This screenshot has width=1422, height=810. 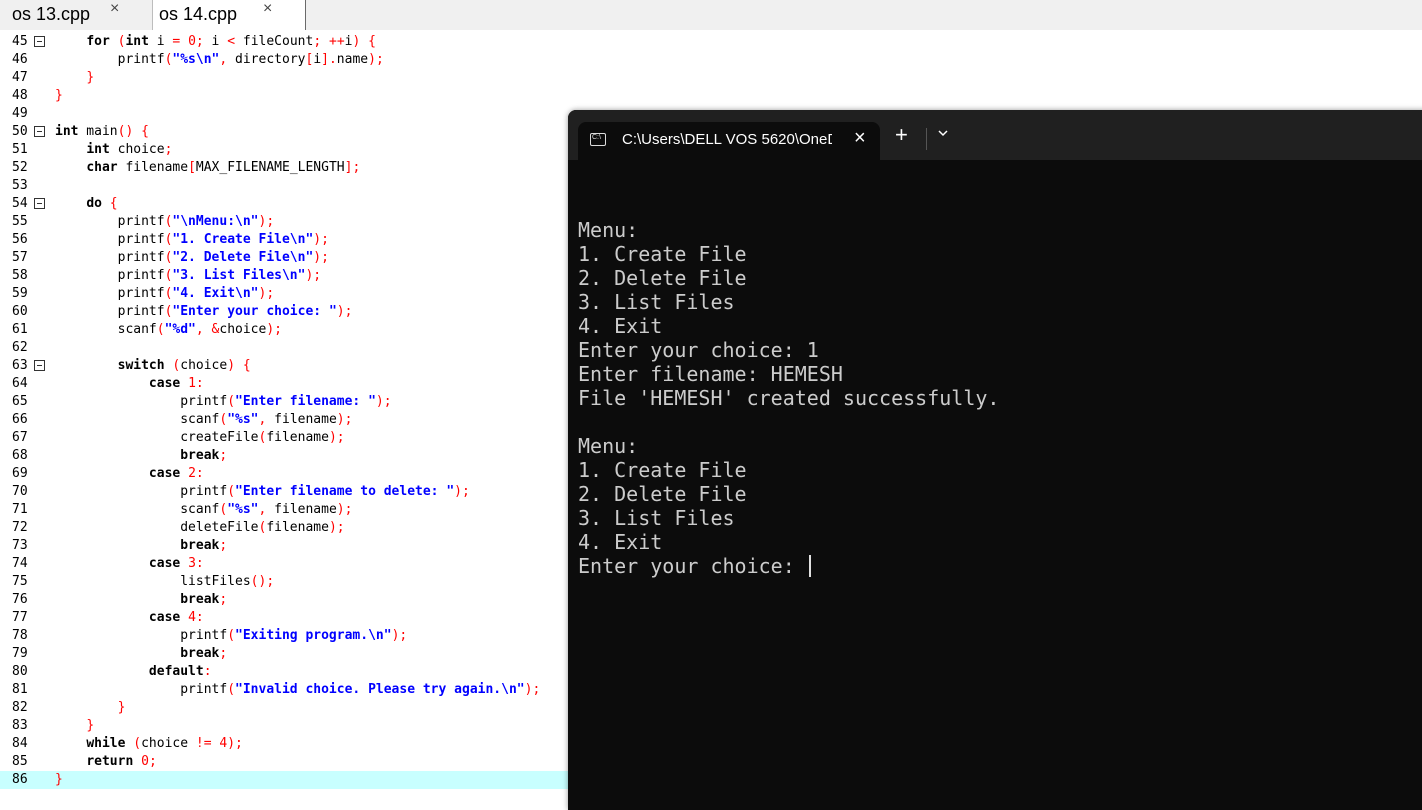 What do you see at coordinates (188, 275) in the screenshot?
I see `code-text: printf("3. List Files\n");` at bounding box center [188, 275].